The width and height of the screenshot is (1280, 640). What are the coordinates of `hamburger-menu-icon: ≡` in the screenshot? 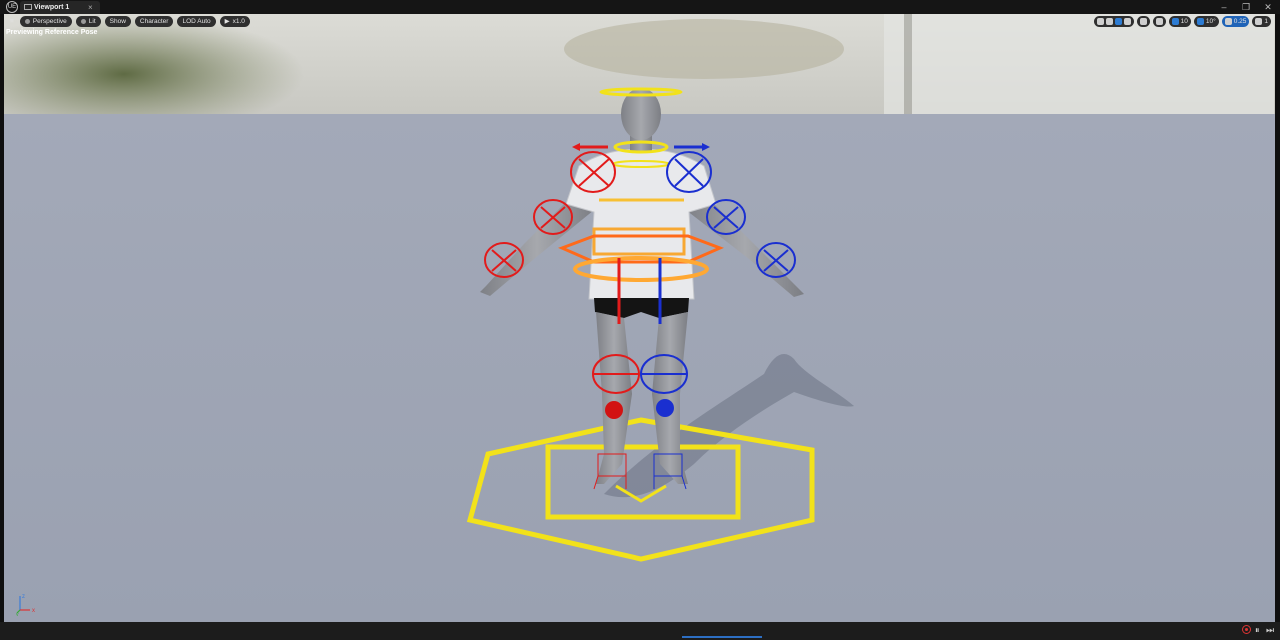 It's located at (12, 21).